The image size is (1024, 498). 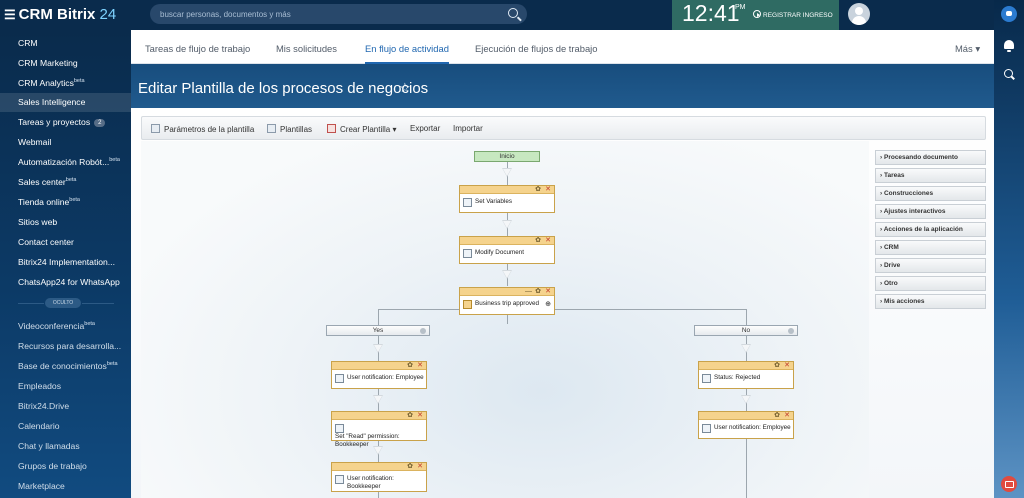 I want to click on add-branch-icon: ⊕, so click(x=548, y=304).